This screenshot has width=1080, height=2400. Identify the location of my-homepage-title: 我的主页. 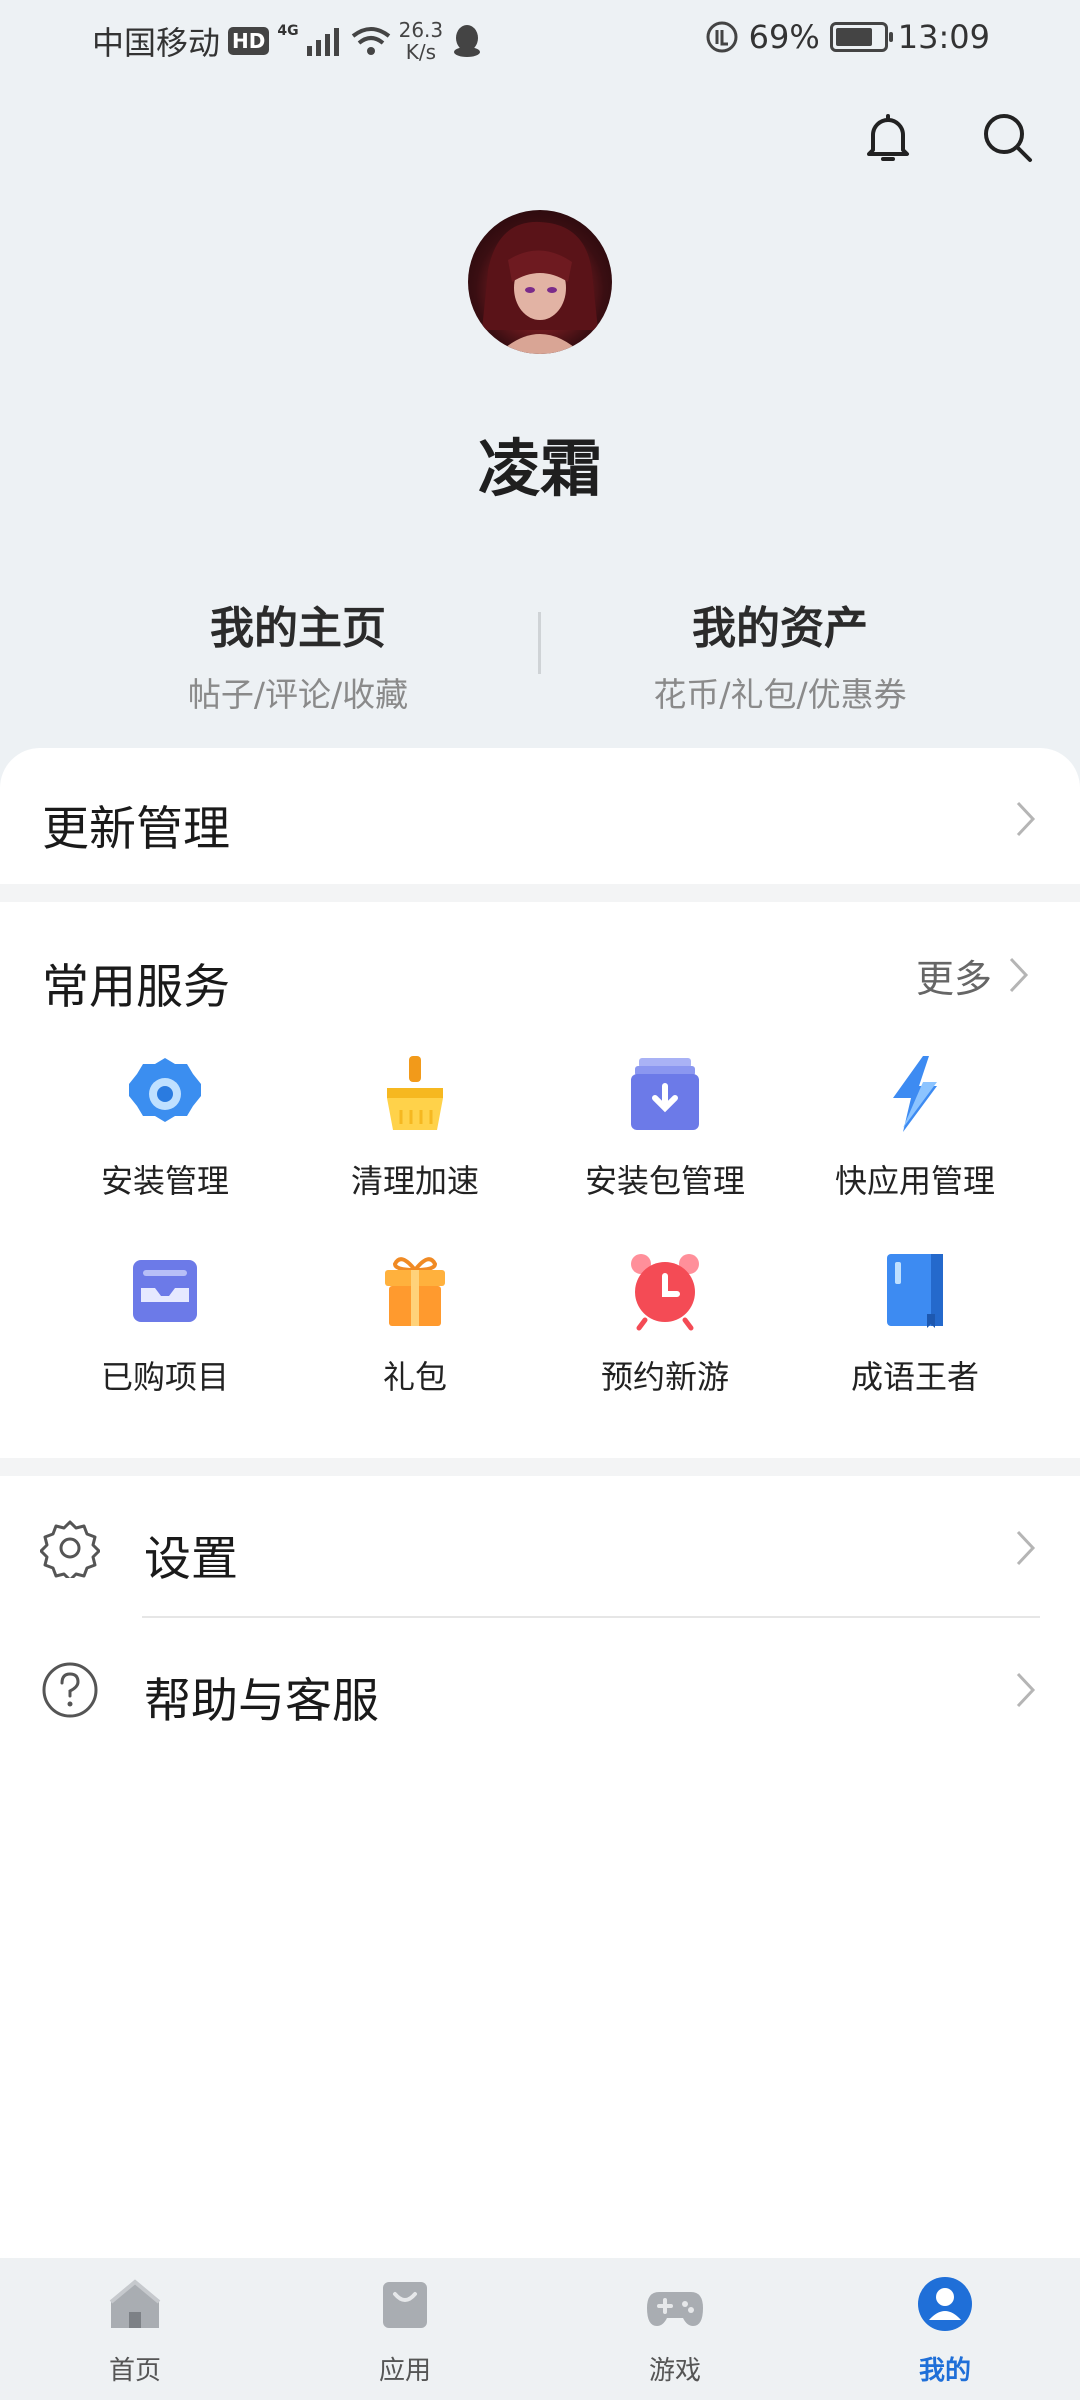
(298, 628).